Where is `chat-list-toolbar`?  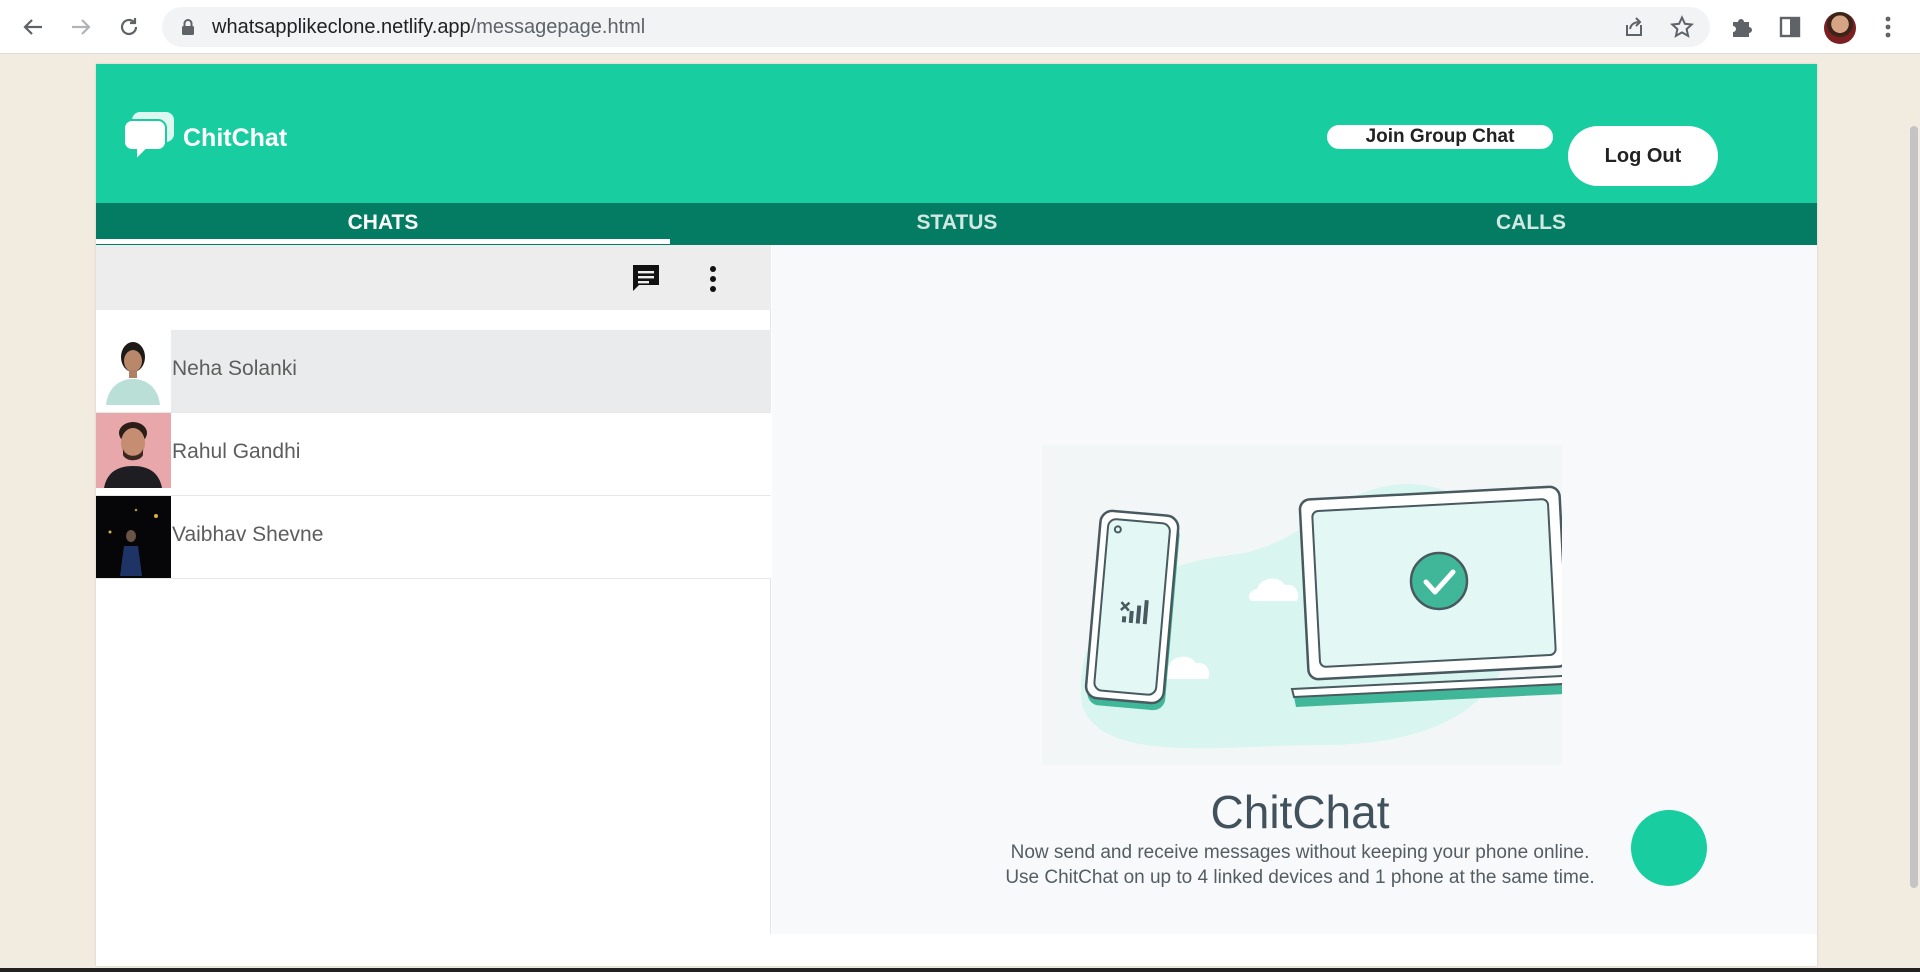 chat-list-toolbar is located at coordinates (433, 277).